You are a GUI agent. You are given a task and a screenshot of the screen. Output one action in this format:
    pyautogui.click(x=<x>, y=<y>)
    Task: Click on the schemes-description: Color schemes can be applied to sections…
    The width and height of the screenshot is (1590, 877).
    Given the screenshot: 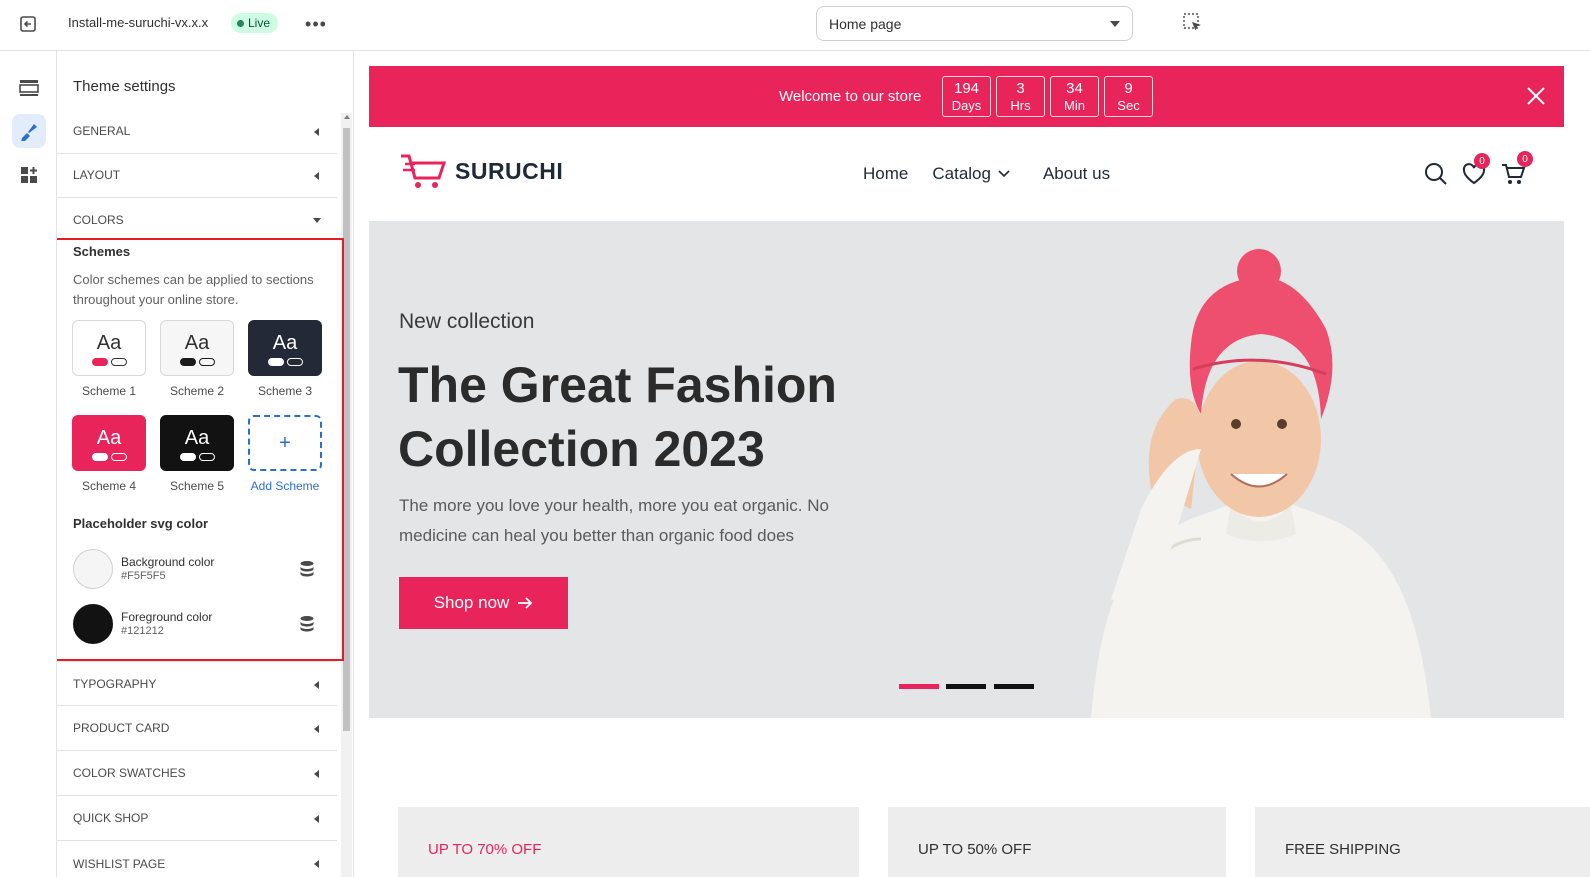 What is the action you would take?
    pyautogui.click(x=193, y=289)
    